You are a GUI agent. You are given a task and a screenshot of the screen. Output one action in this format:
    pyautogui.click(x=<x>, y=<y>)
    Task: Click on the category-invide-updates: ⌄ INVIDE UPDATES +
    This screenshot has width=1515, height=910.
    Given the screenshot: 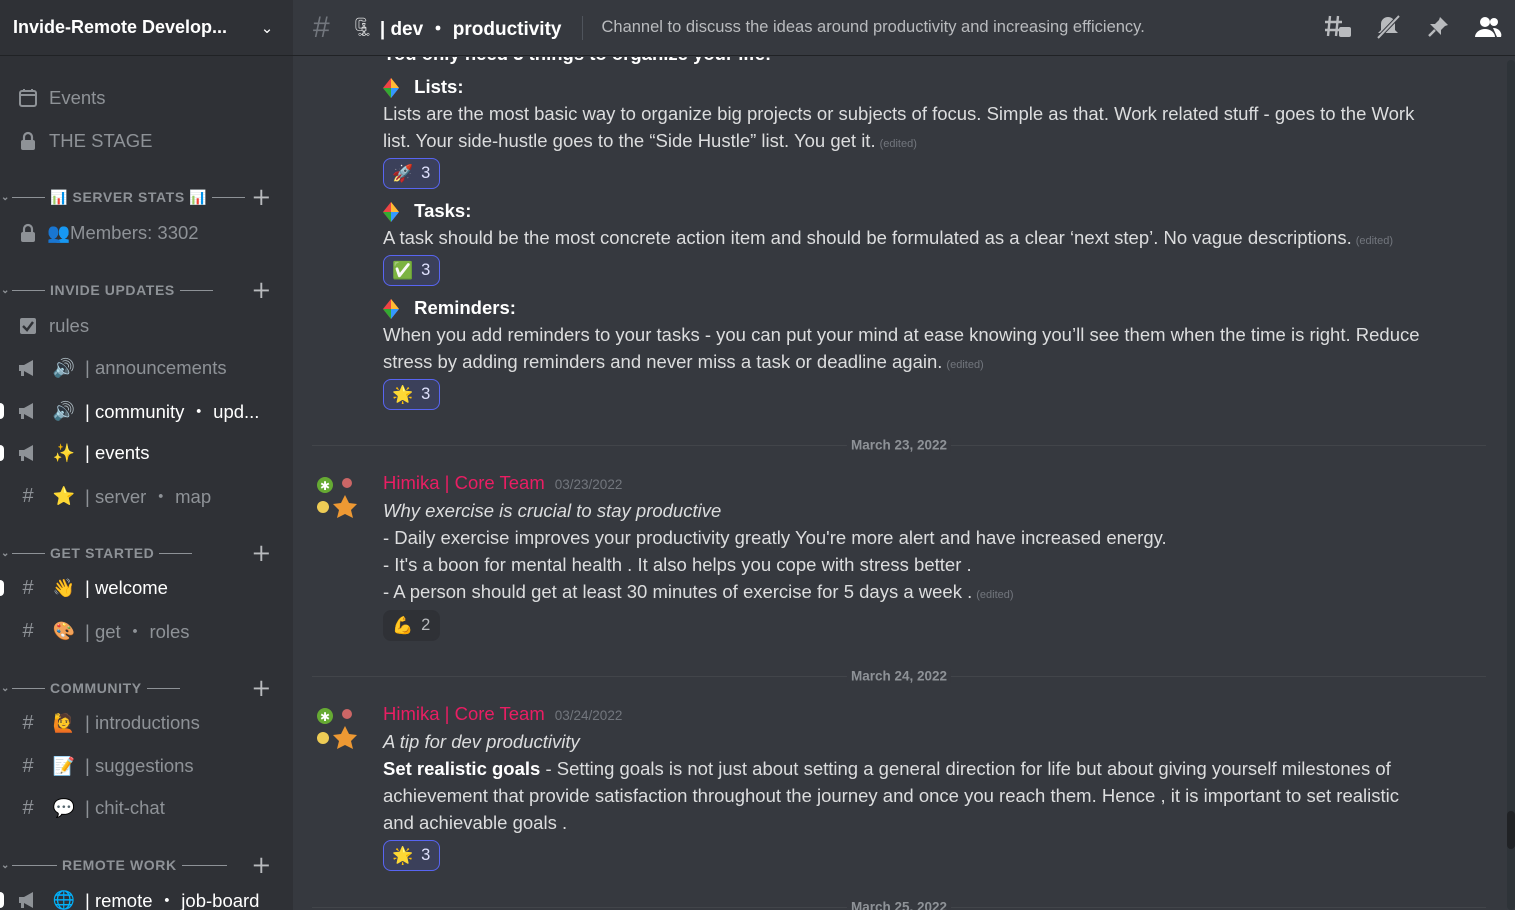 What is the action you would take?
    pyautogui.click(x=146, y=290)
    